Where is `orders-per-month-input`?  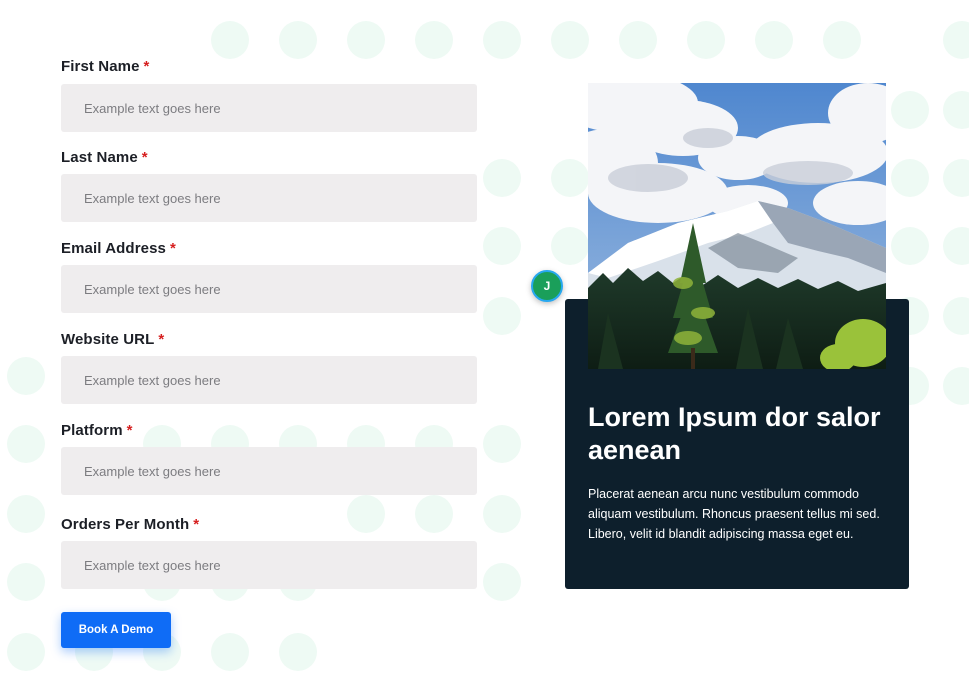
orders-per-month-input is located at coordinates (269, 565).